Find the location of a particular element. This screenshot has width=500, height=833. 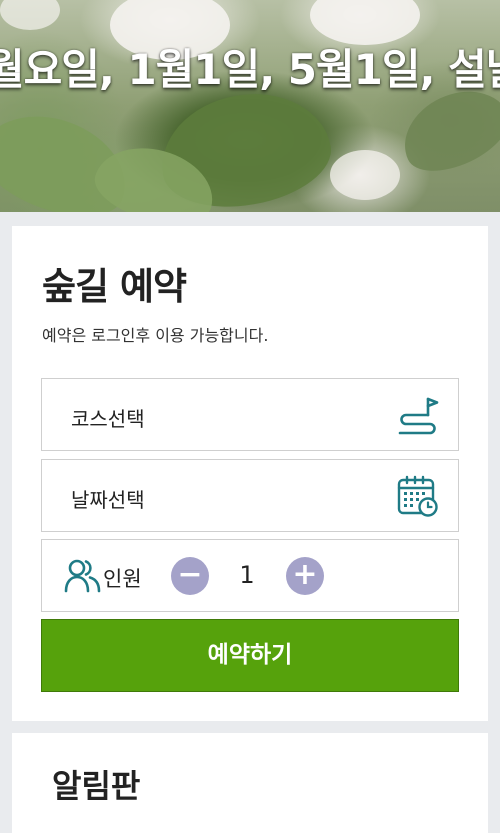

people-count-value: 1 is located at coordinates (247, 575).